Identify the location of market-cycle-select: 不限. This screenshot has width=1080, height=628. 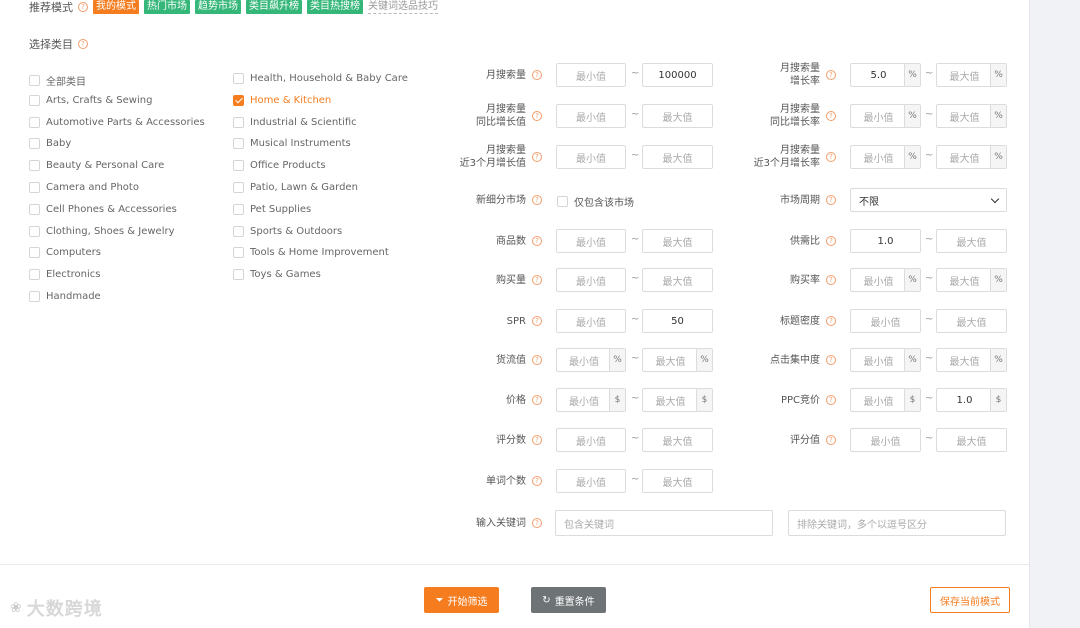
(928, 200).